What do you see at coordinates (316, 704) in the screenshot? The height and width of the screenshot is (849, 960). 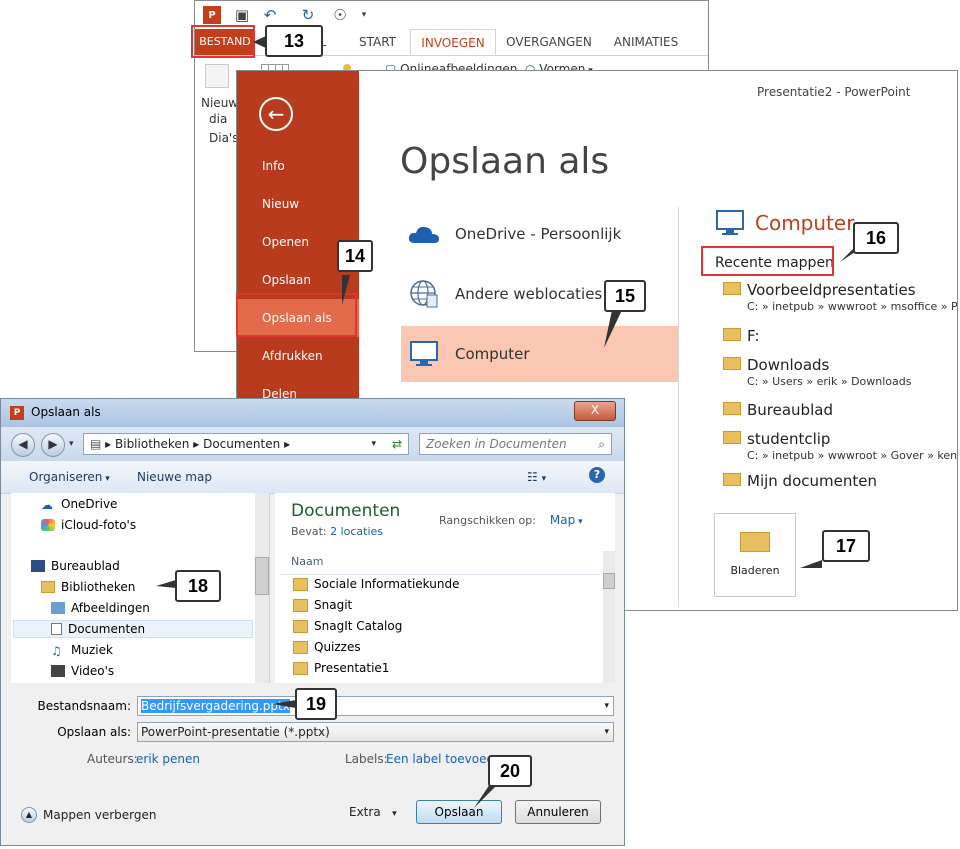 I see `callout-19: 19` at bounding box center [316, 704].